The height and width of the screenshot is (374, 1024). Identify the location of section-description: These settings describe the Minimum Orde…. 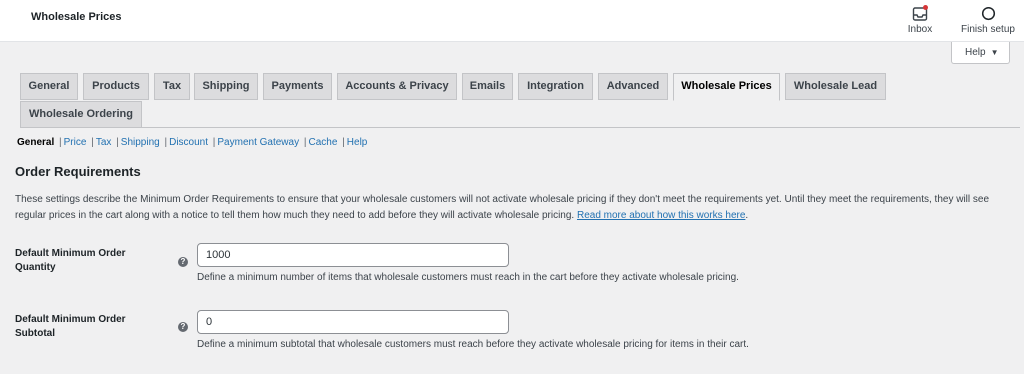
(502, 207).